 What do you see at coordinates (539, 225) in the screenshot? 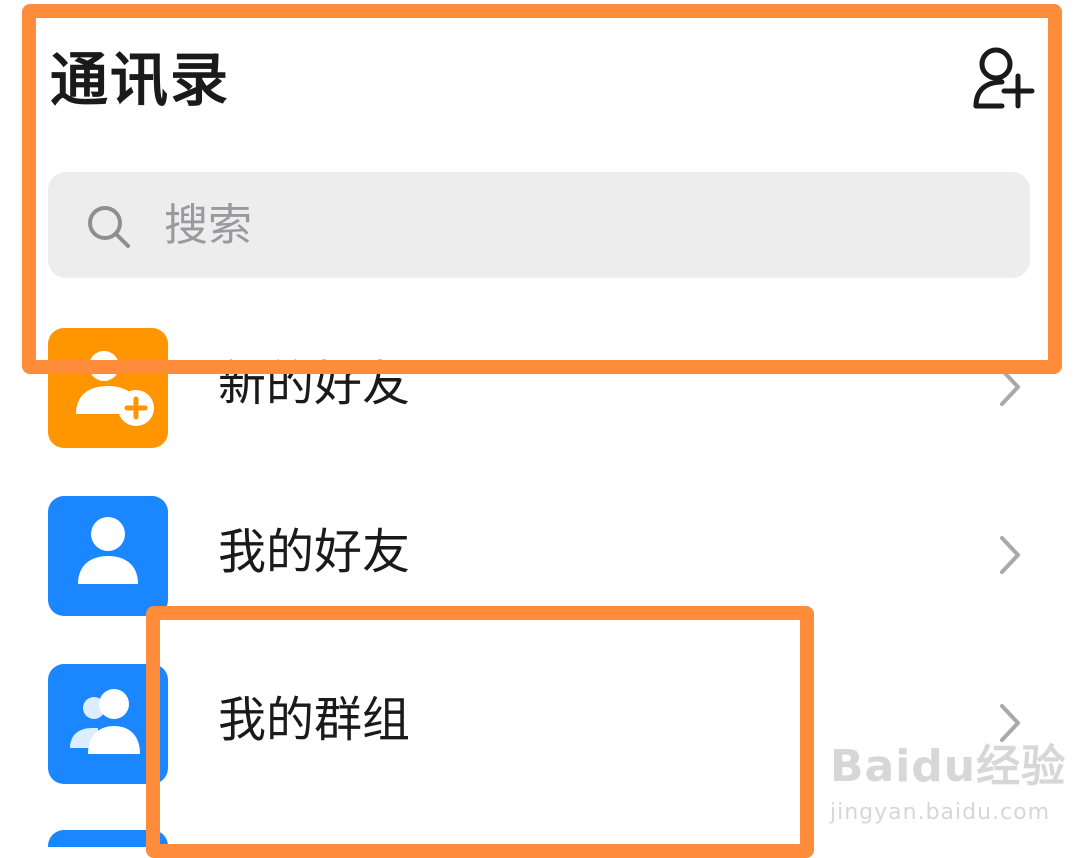
I see `search-input: 搜索` at bounding box center [539, 225].